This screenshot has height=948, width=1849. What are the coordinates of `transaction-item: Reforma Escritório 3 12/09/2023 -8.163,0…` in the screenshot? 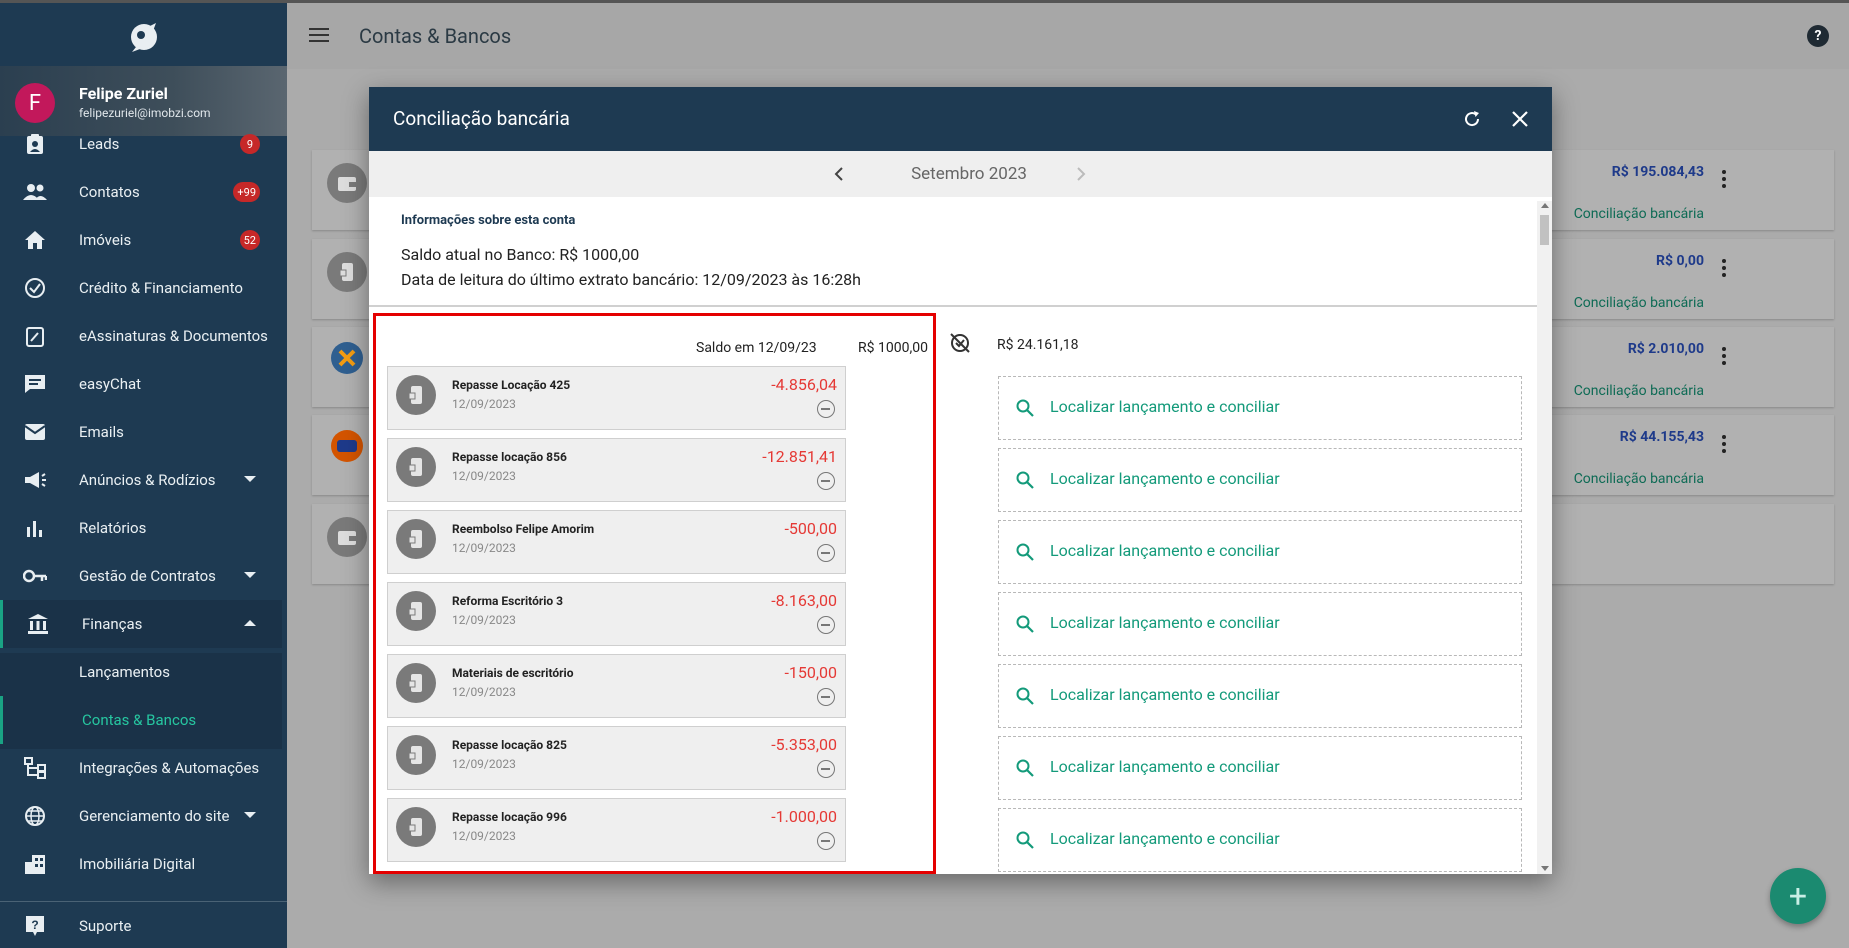 It's located at (616, 614).